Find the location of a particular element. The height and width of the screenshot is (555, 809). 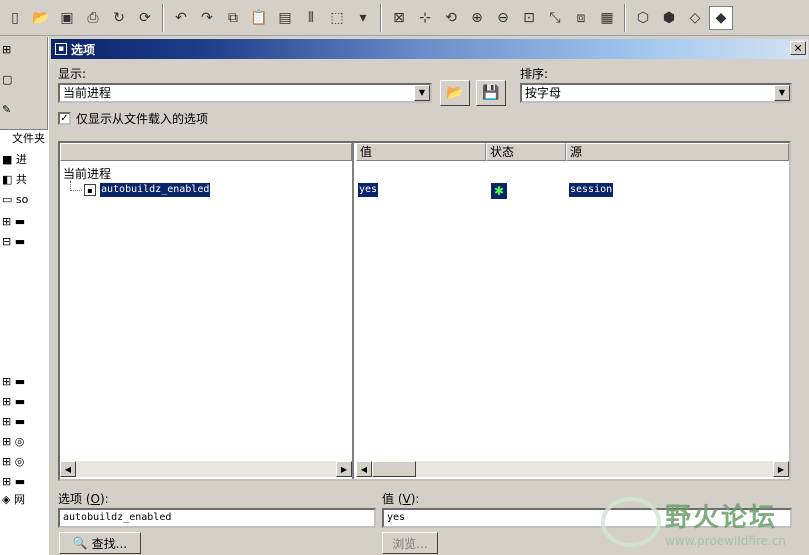

hidden-line-icon: ⬢ is located at coordinates (669, 18).